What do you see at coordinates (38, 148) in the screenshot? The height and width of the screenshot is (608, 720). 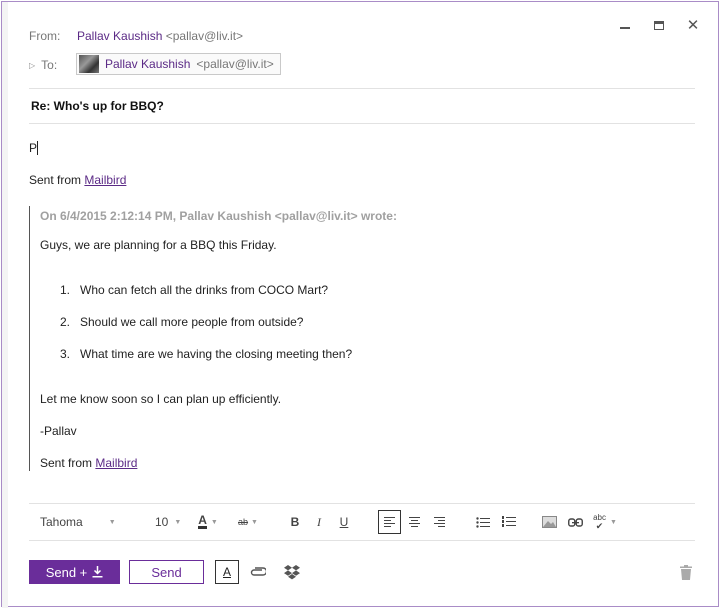 I see `text-caret` at bounding box center [38, 148].